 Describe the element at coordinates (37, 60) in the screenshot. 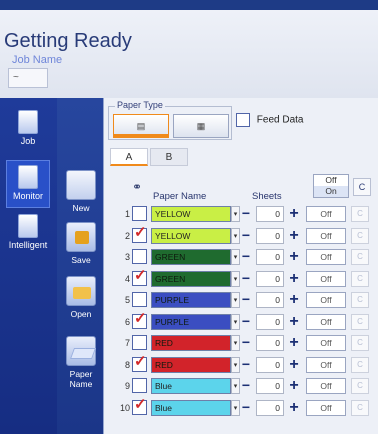

I see `job-name-label: Job Name` at that location.